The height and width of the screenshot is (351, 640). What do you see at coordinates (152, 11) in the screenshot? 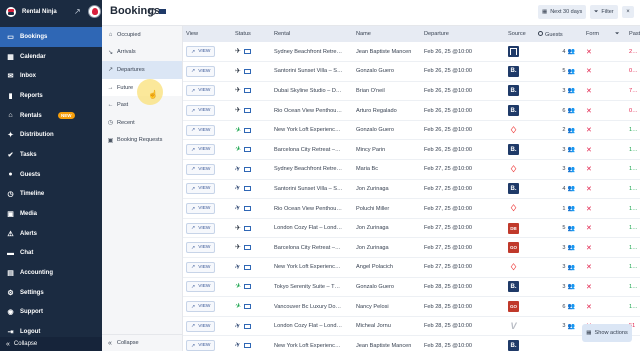
I see `help-icon: ?` at bounding box center [152, 11].